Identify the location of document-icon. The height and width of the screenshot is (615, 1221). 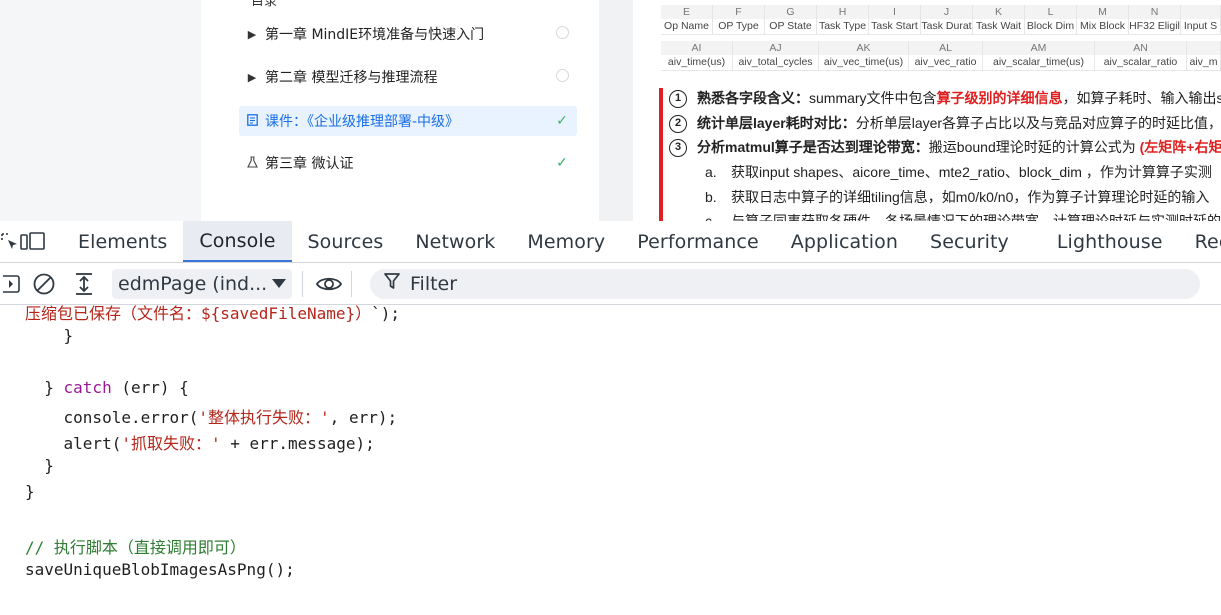
(252, 121).